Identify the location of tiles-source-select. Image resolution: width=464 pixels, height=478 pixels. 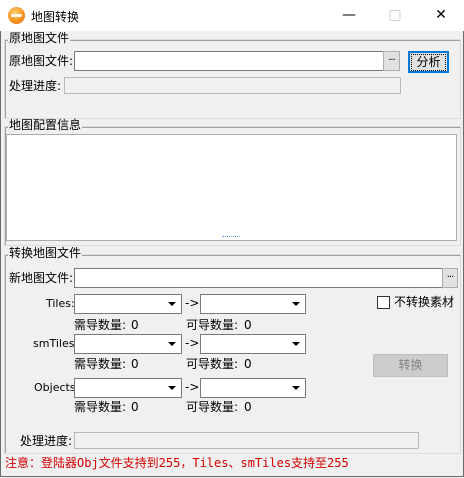
(128, 304).